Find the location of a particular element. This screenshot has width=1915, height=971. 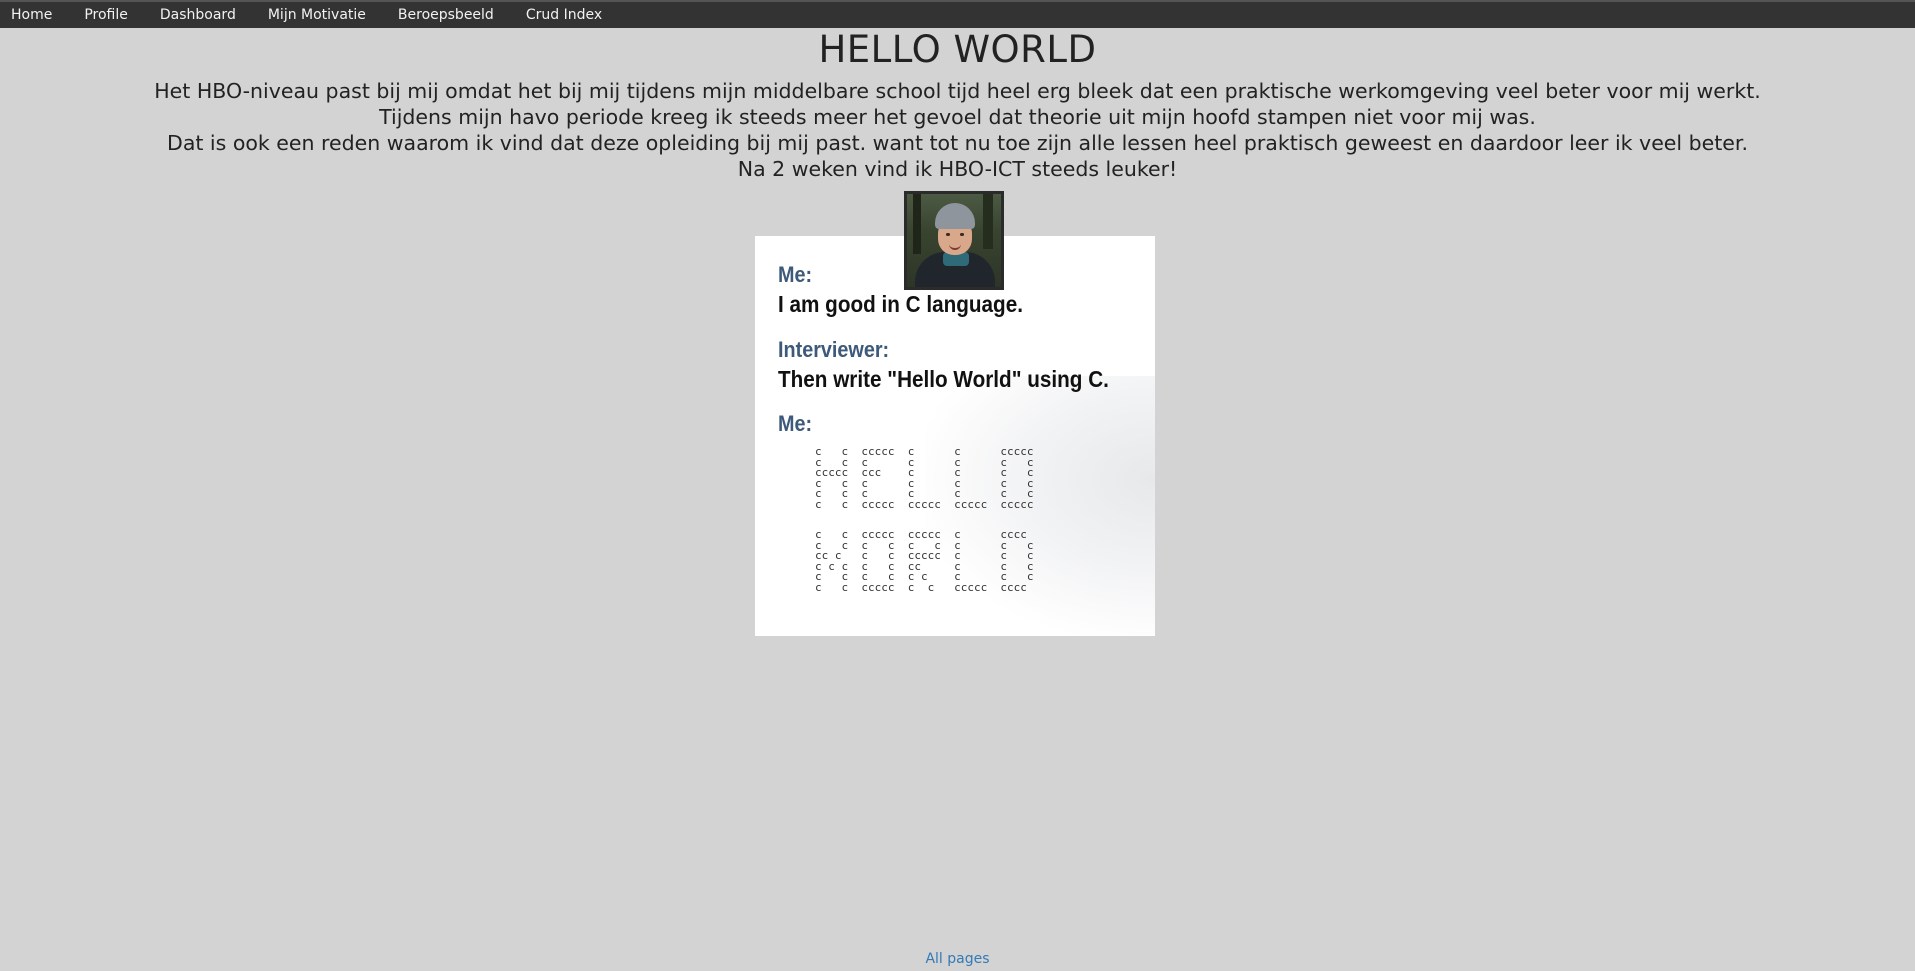

nav-item-crud-index: Crud Index is located at coordinates (569, 15).